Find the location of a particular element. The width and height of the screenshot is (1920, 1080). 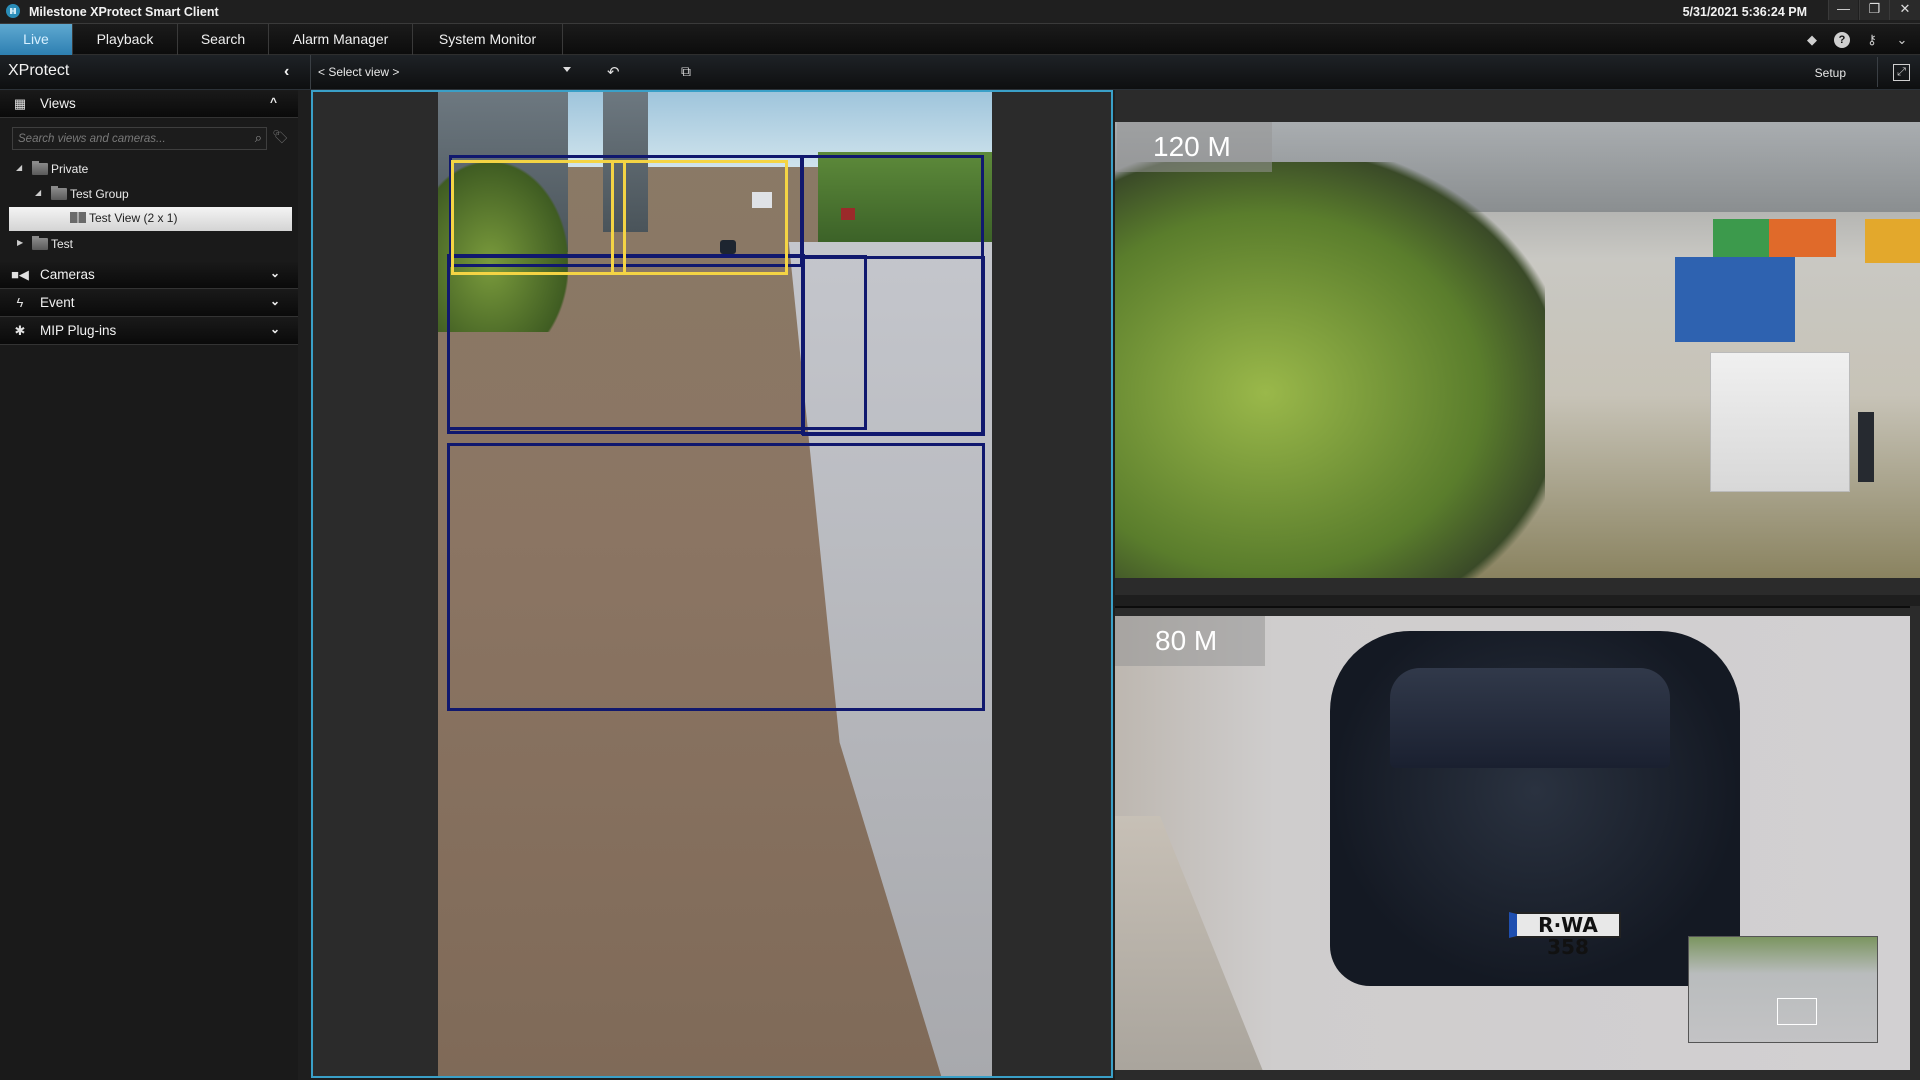

select-view-dropdown: < Select view > is located at coordinates (358, 72).